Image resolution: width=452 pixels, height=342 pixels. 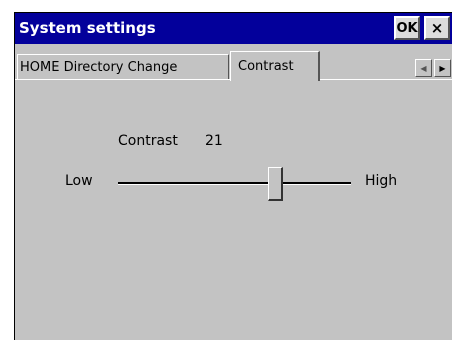 I want to click on tab-scroll-right-button: ▶, so click(x=442, y=68).